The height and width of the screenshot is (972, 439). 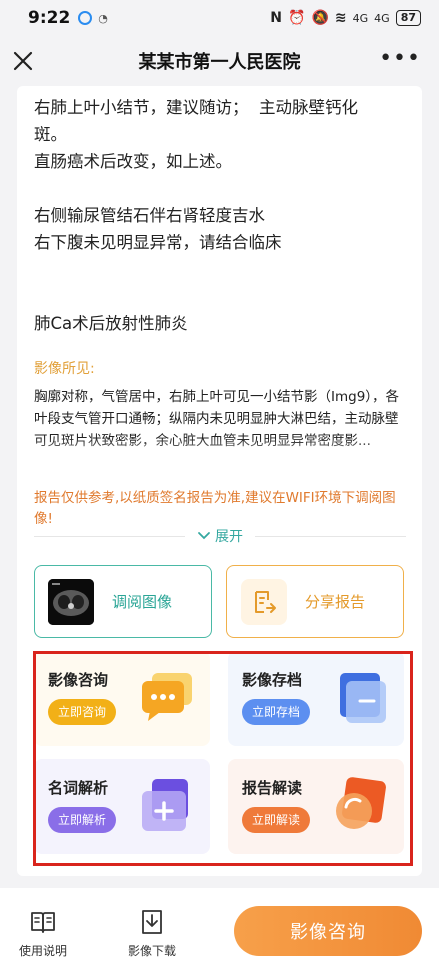 I want to click on image-consult-button: 影像咨询, so click(x=328, y=931).